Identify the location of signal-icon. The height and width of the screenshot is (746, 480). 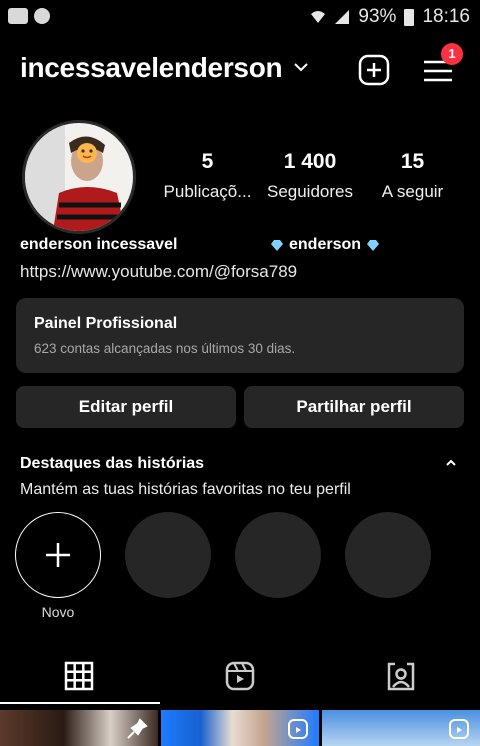
(342, 17).